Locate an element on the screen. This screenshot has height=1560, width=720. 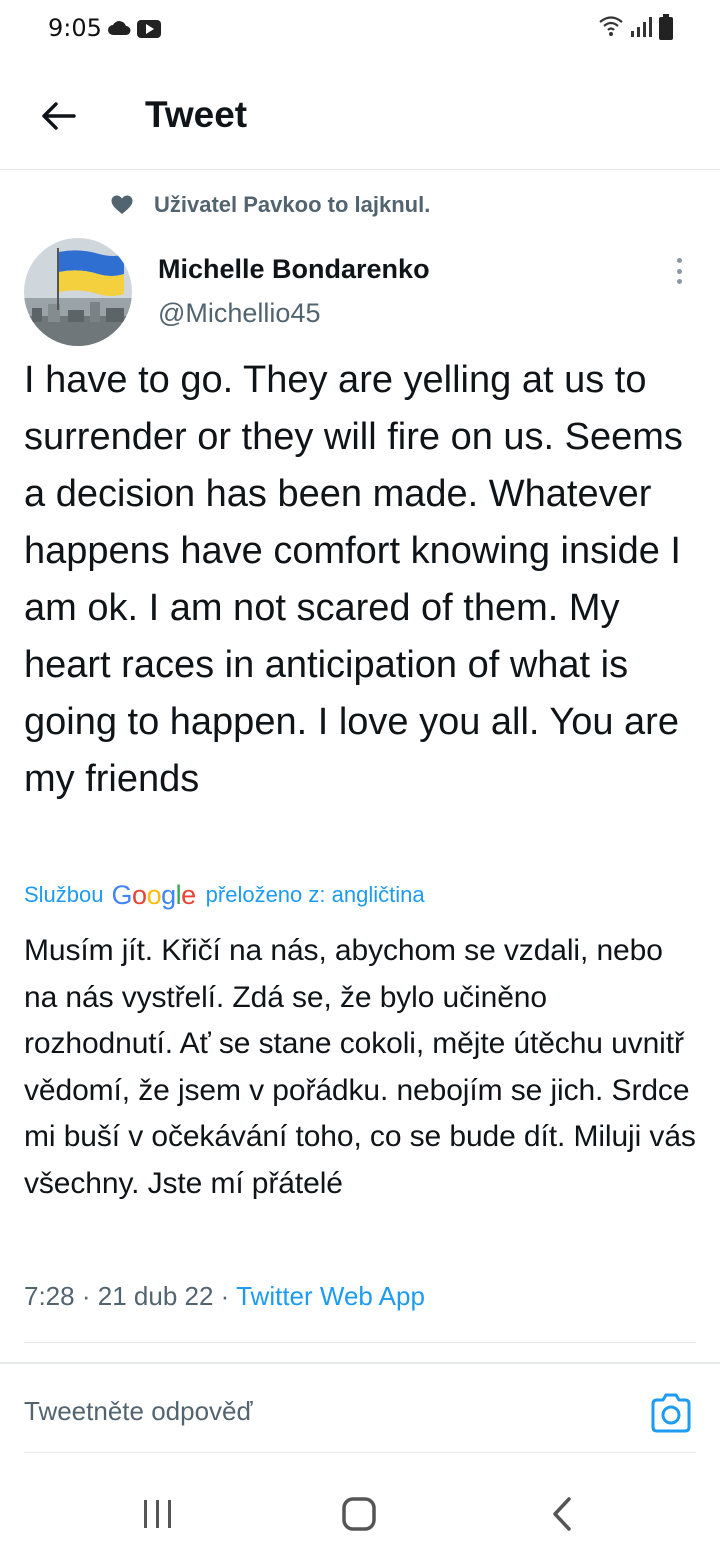
translation-attribution: Službou Google přeloženo z: angličtina is located at coordinates (224, 895).